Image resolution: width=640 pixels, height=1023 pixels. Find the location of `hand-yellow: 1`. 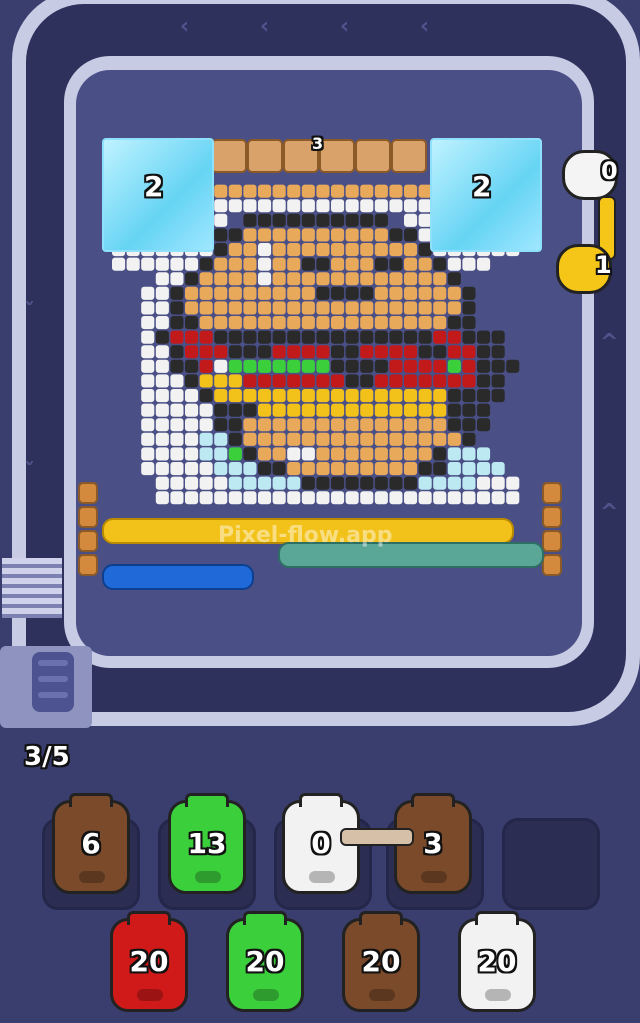

hand-yellow: 1 is located at coordinates (584, 269).